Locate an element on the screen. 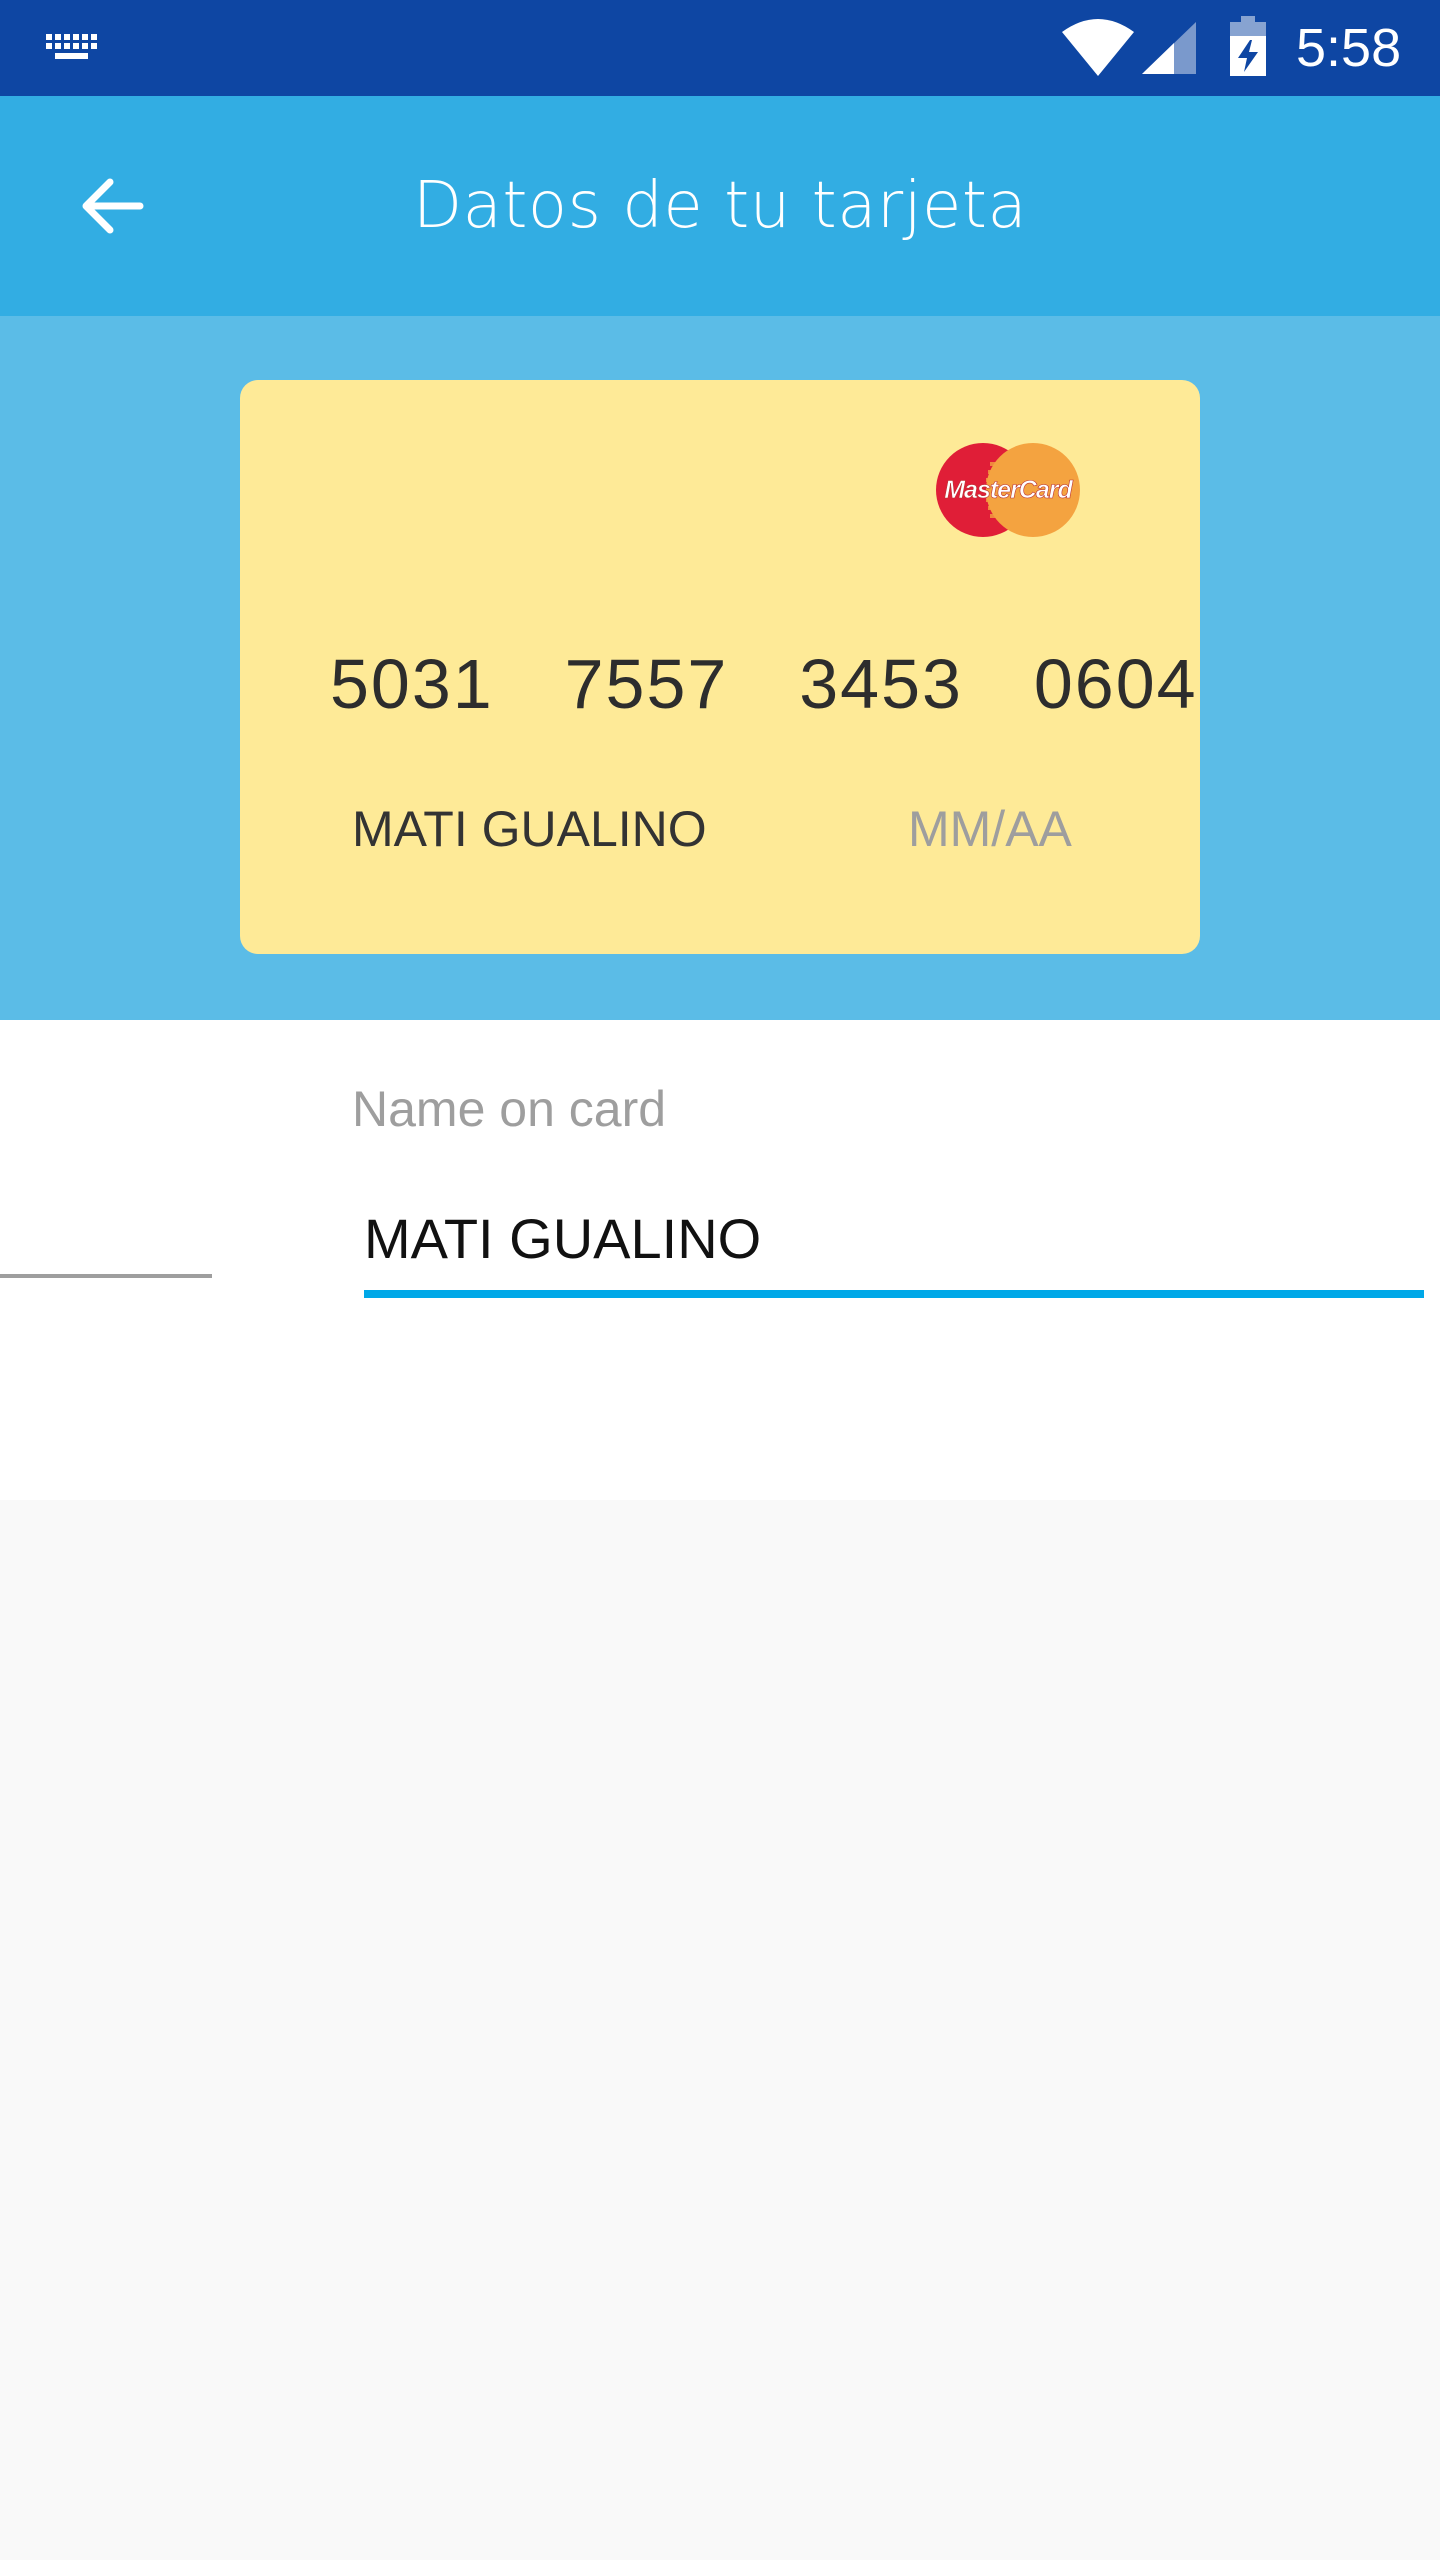 Image resolution: width=1440 pixels, height=2560 pixels. previous-field-underline is located at coordinates (106, 1276).